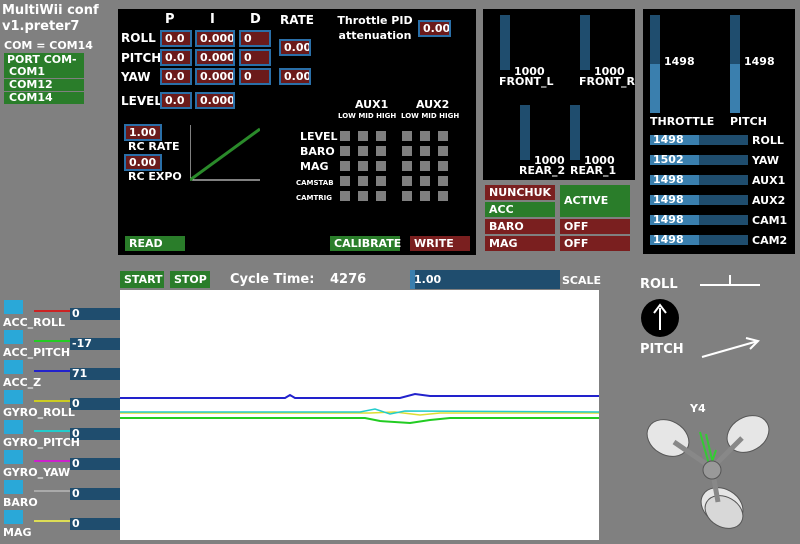 This screenshot has width=800, height=544. I want to click on rc-expo-field: 0.00, so click(143, 162).